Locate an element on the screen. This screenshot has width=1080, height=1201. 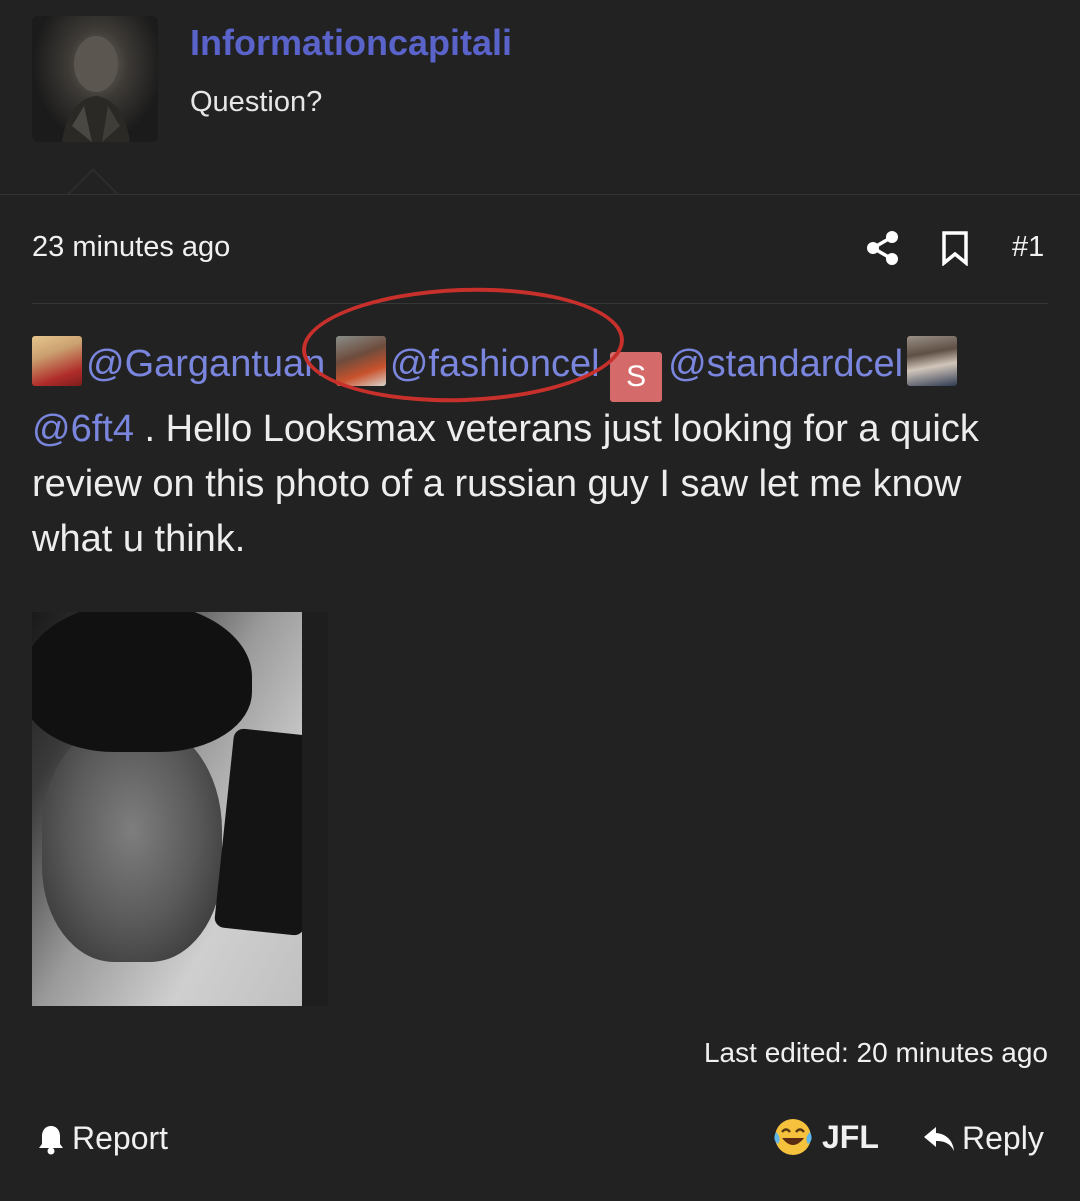
mention-gargantuan: @Gargantuan is located at coordinates (205, 364).